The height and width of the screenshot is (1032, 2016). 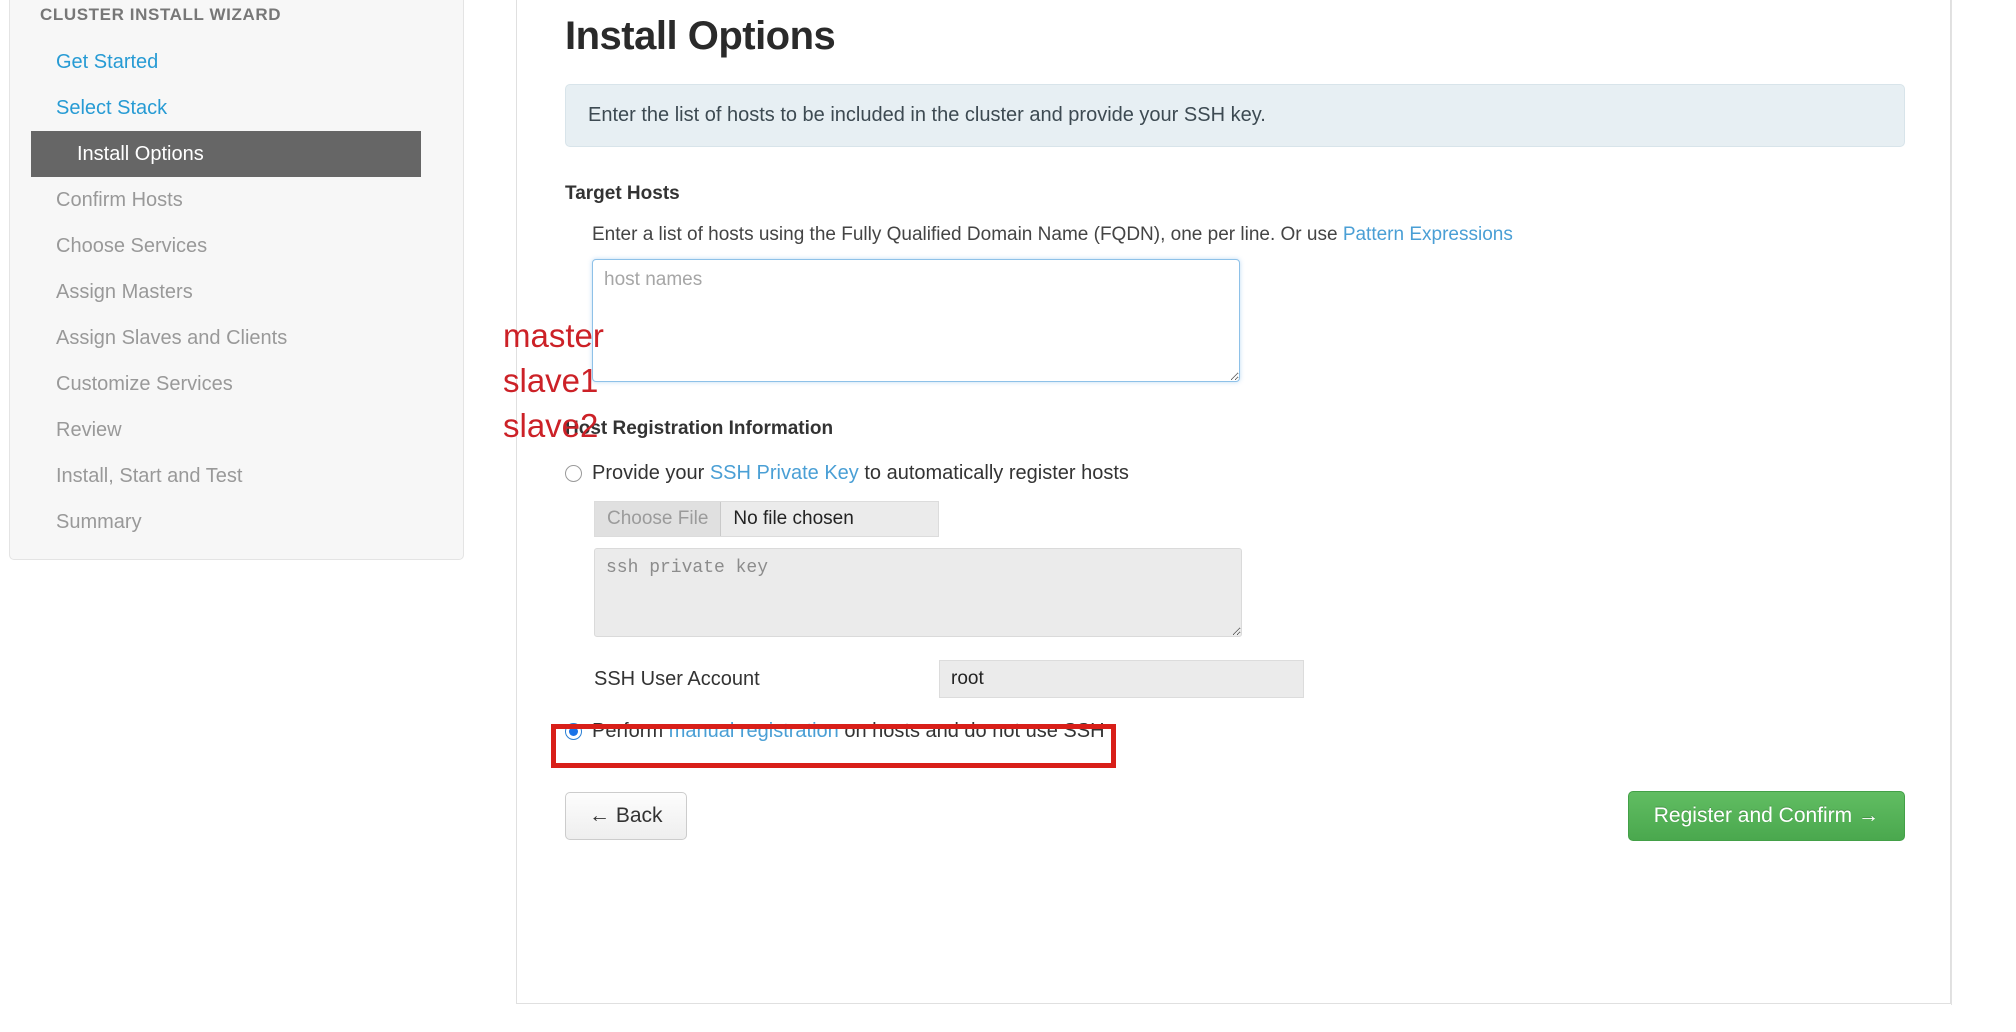 What do you see at coordinates (236, 108) in the screenshot?
I see `sidebar-item-select-stack: Select Stack` at bounding box center [236, 108].